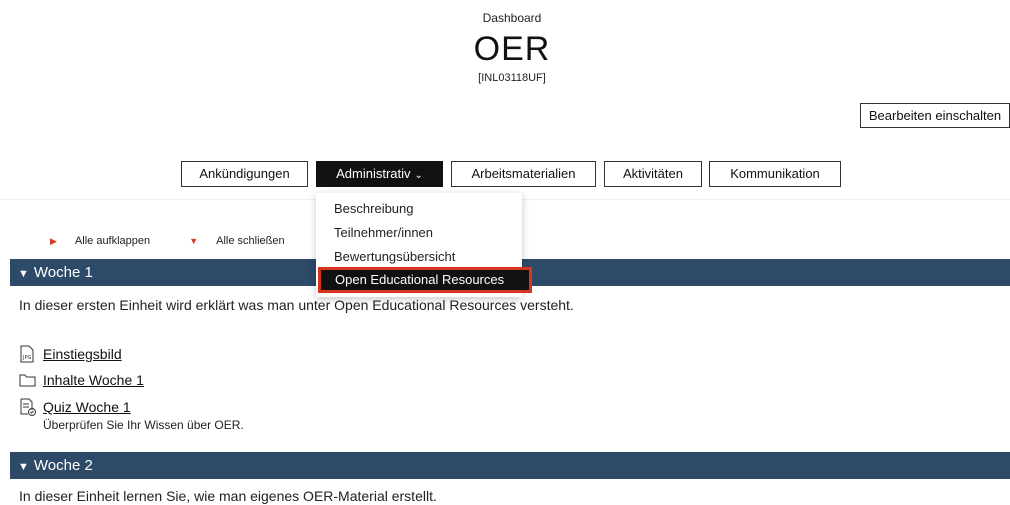 The height and width of the screenshot is (505, 1010). Describe the element at coordinates (935, 115) in the screenshot. I see `edit-mode-button: Bearbeiten einschalten` at that location.